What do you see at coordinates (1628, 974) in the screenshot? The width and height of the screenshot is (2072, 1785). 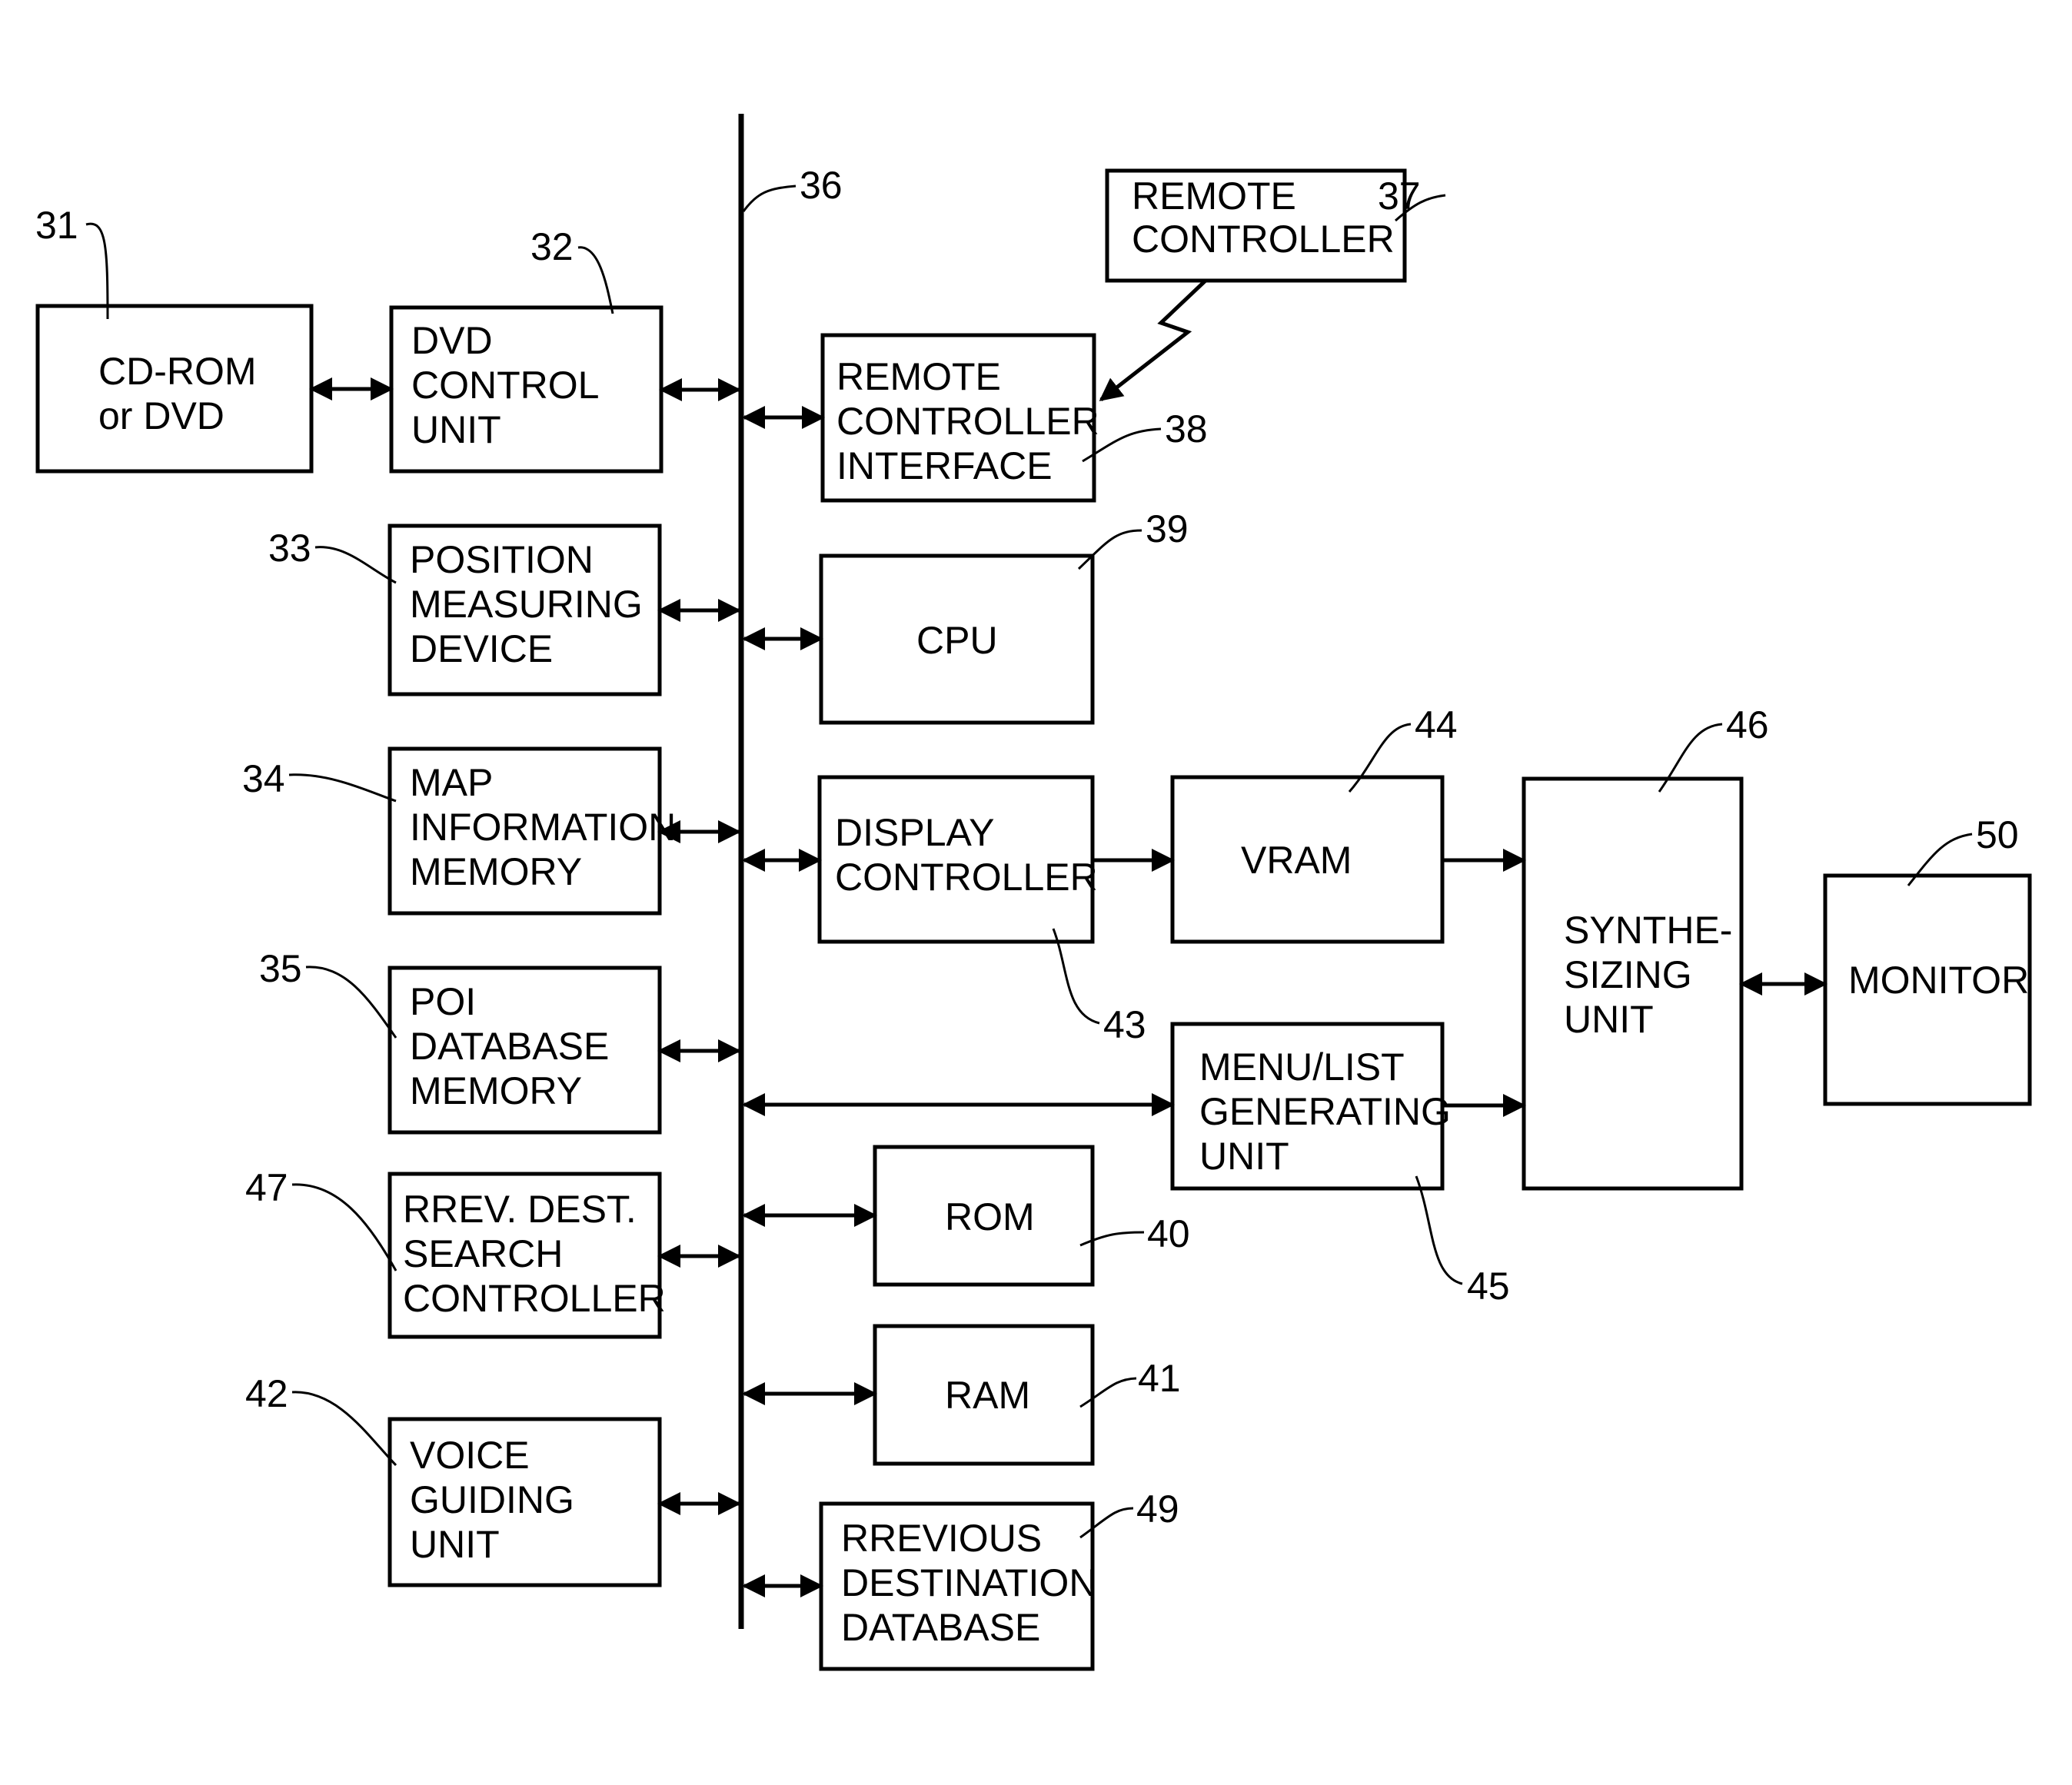 I see `block-label-line: SIZING` at bounding box center [1628, 974].